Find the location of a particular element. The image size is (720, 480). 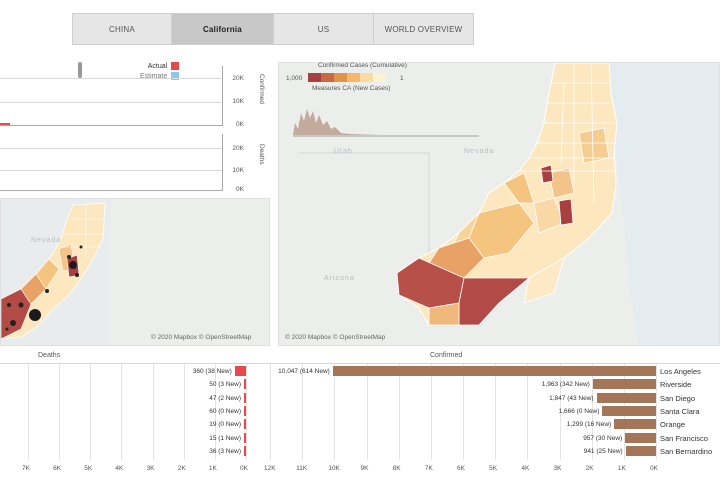

tab-world-overview: WORLD OVERVIEW is located at coordinates (424, 29).